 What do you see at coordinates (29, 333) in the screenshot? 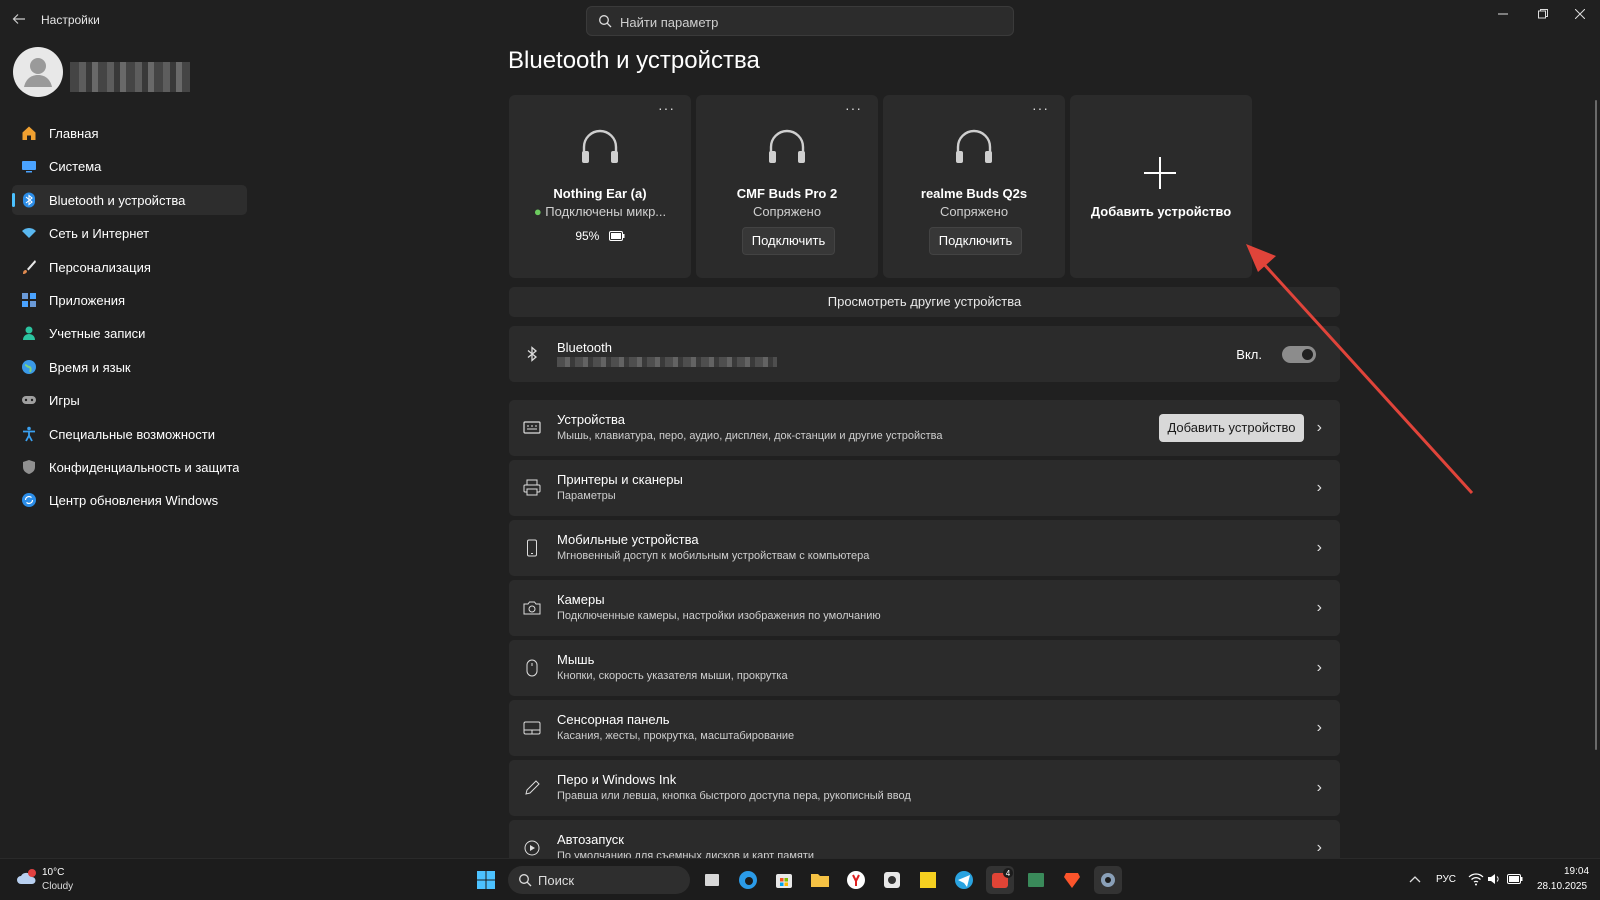
I see `account-icon` at bounding box center [29, 333].